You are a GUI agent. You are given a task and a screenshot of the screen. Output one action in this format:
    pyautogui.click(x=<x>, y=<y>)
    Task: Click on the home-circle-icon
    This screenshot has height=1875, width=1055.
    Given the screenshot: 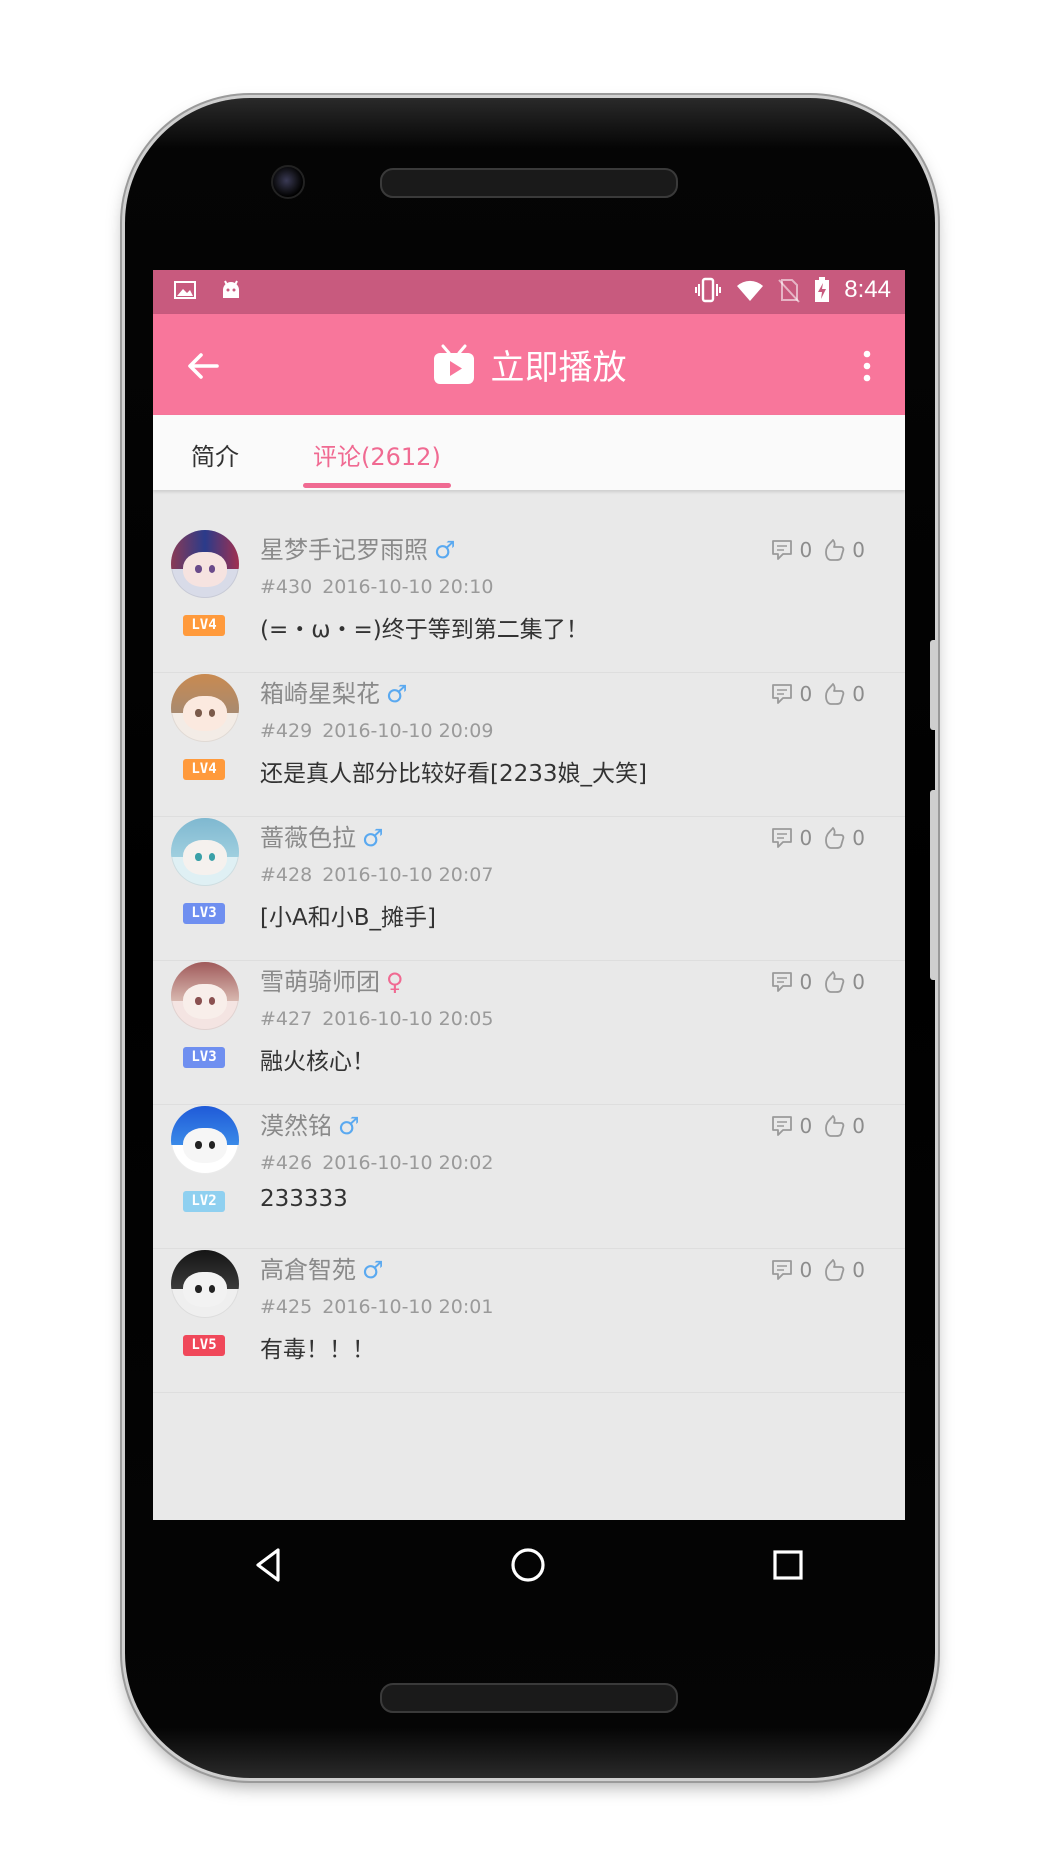 What is the action you would take?
    pyautogui.click(x=528, y=1565)
    